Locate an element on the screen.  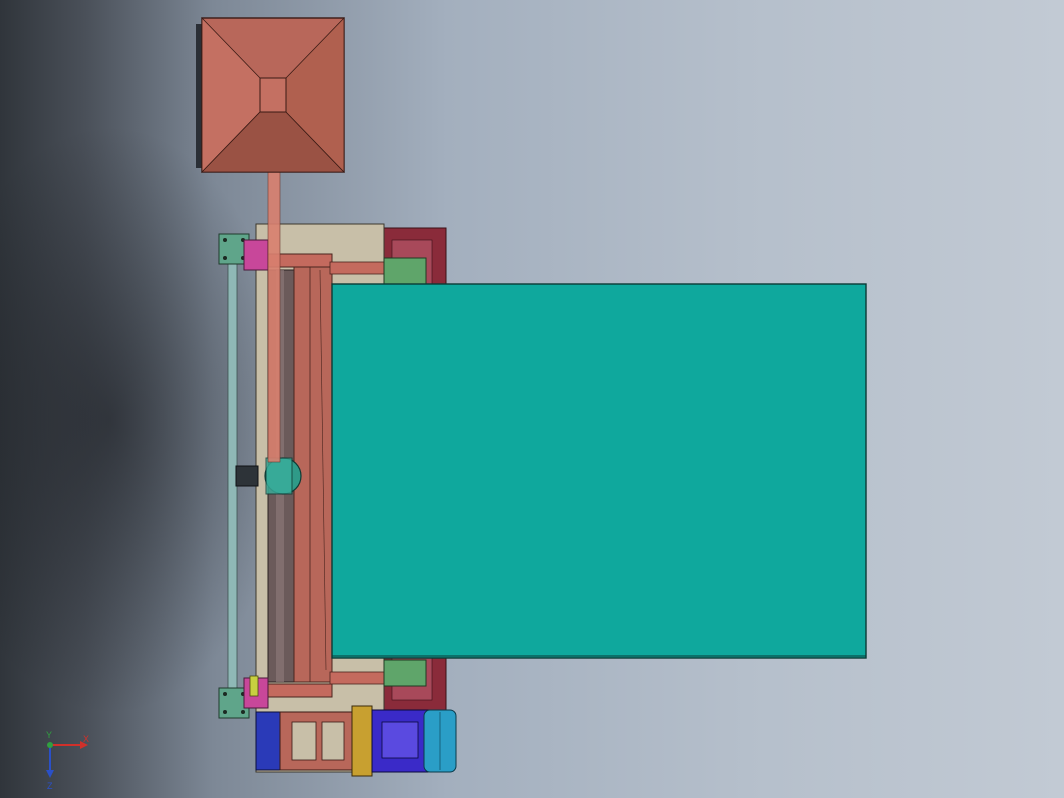
triad-y-label: Y is located at coordinates (49, 735).